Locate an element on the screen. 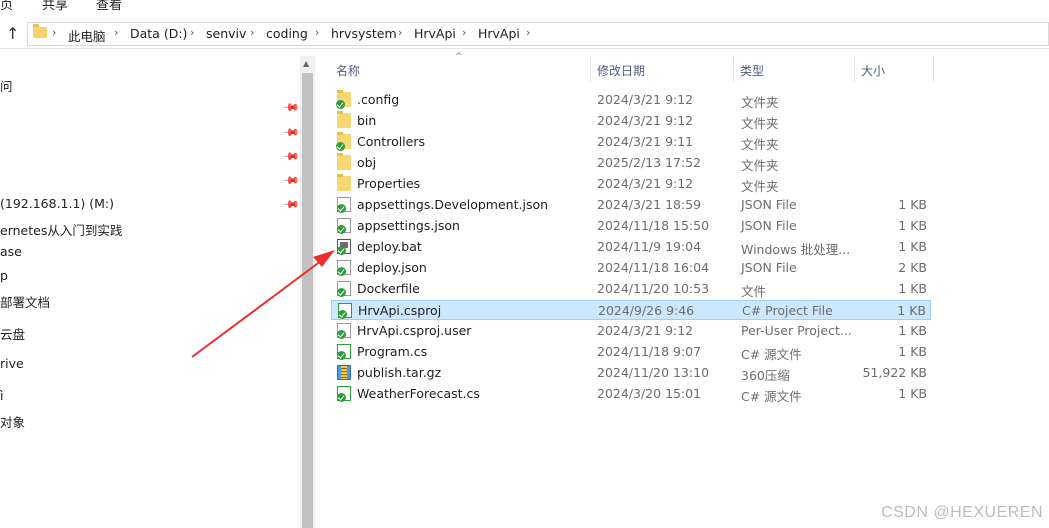 Image resolution: width=1049 pixels, height=528 pixels. ribbon-tabs: 页 共享 查看 is located at coordinates (524, 7).